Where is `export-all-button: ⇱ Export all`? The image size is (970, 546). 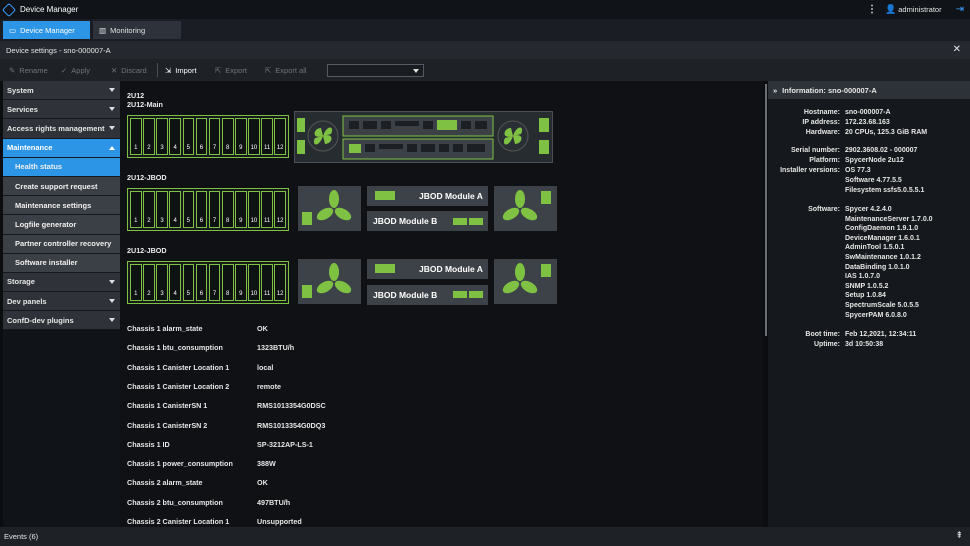
export-all-button: ⇱ Export all is located at coordinates (286, 70).